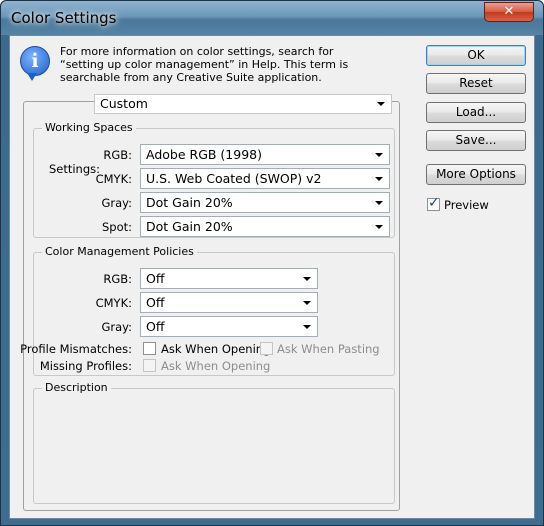 This screenshot has height=526, width=544. I want to click on ws-gray-select: Dot Gain 20%, so click(265, 202).